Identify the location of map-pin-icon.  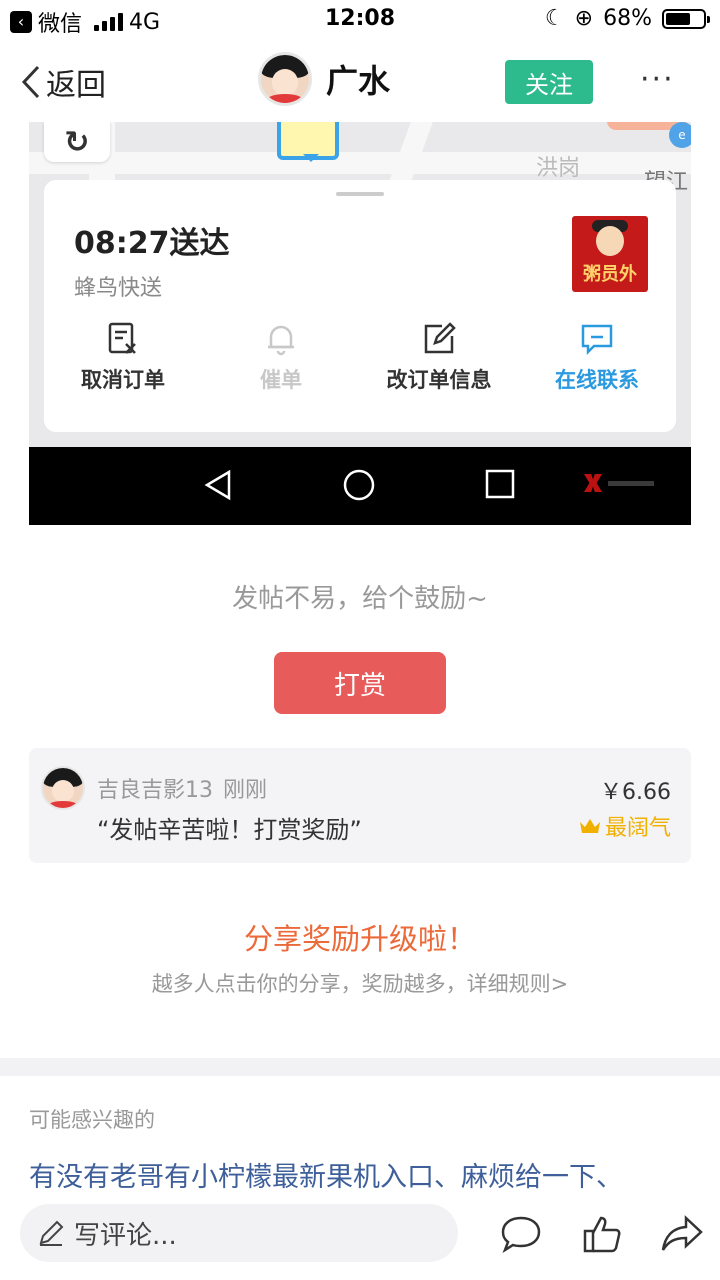
(308, 142).